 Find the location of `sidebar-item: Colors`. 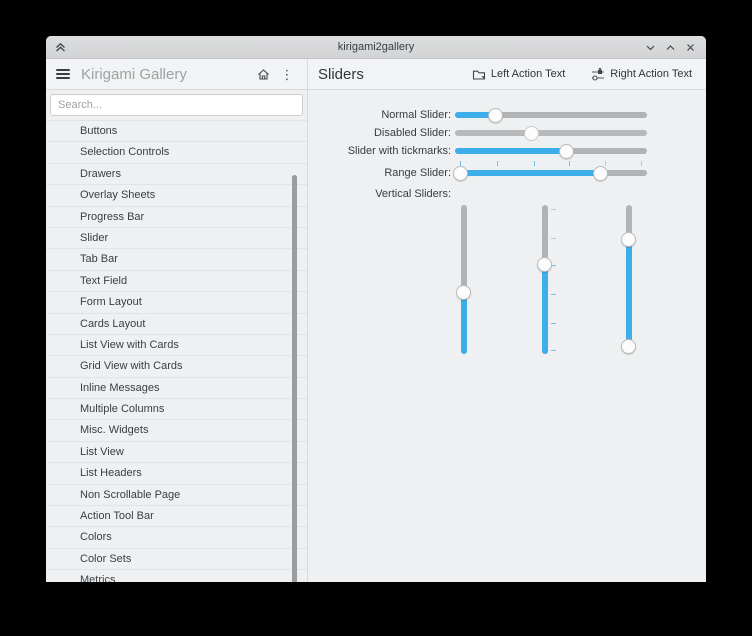

sidebar-item: Colors is located at coordinates (176, 538).